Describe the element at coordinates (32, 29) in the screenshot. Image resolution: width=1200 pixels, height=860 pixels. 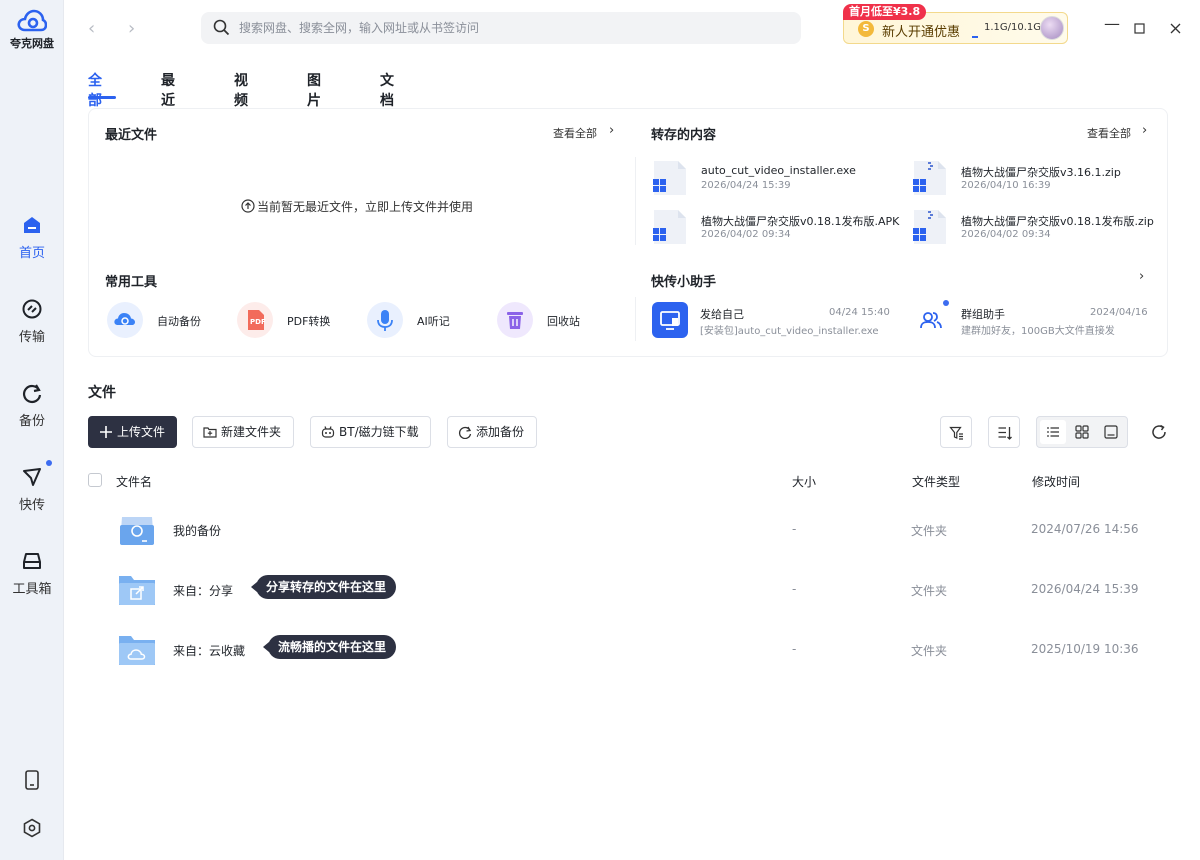
I see `app-logo: 夸克网盘` at that location.